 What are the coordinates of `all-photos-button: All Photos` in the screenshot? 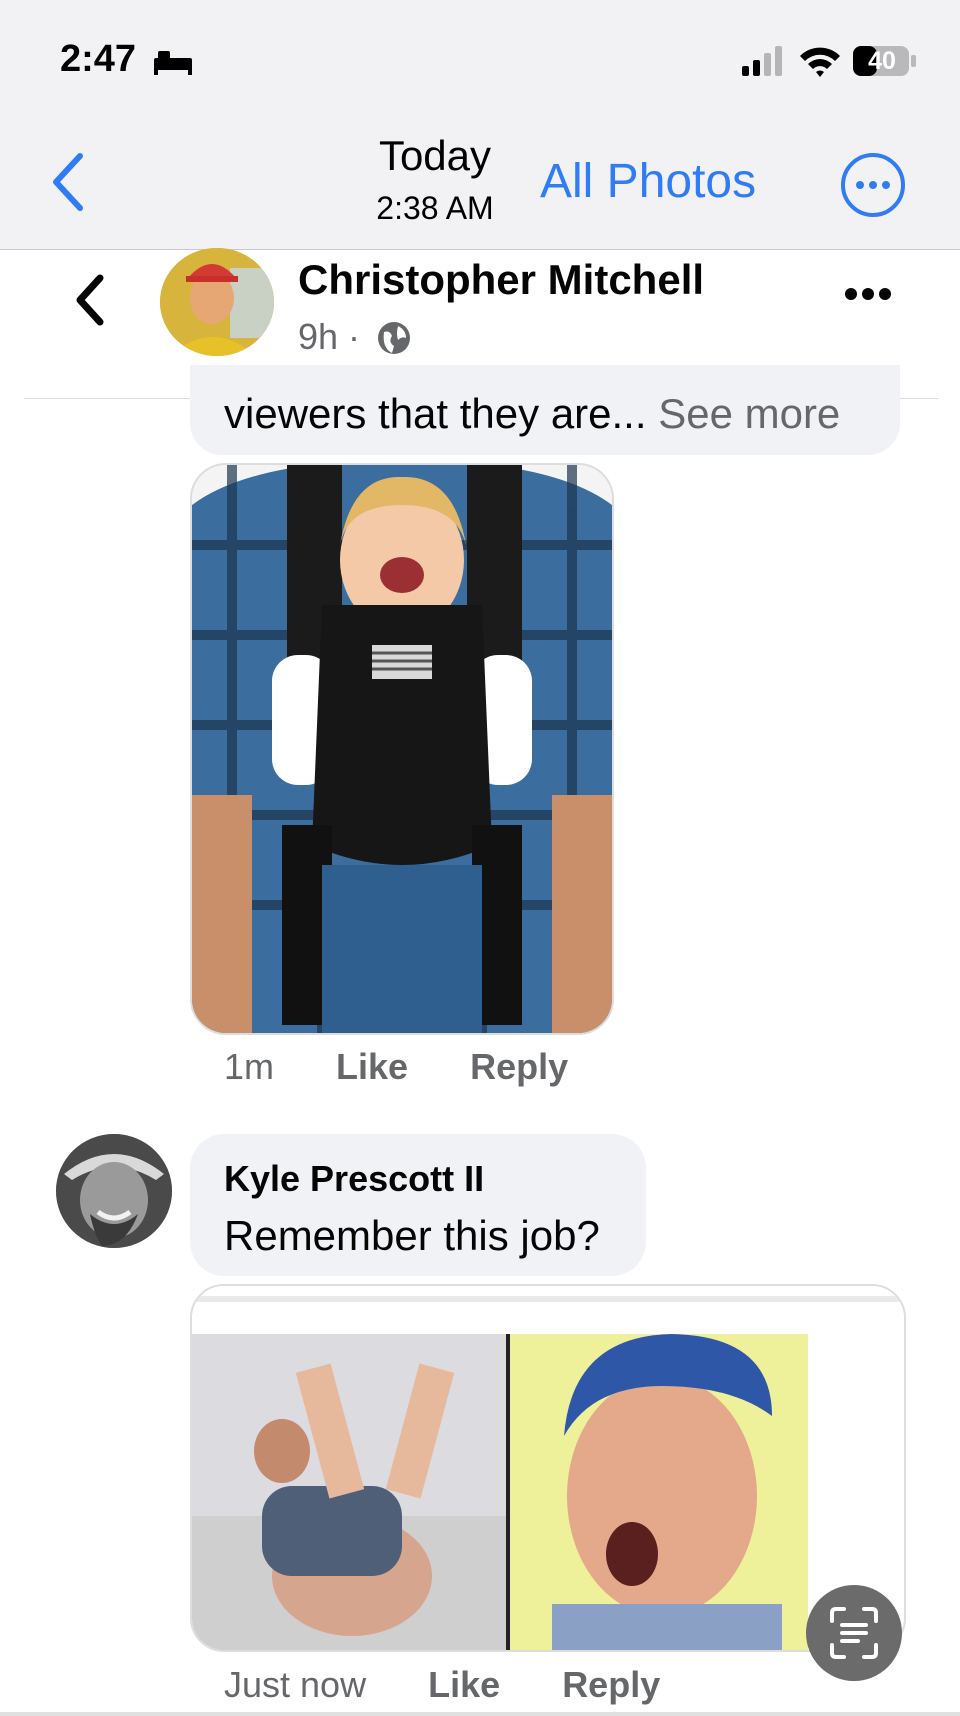 It's located at (648, 181).